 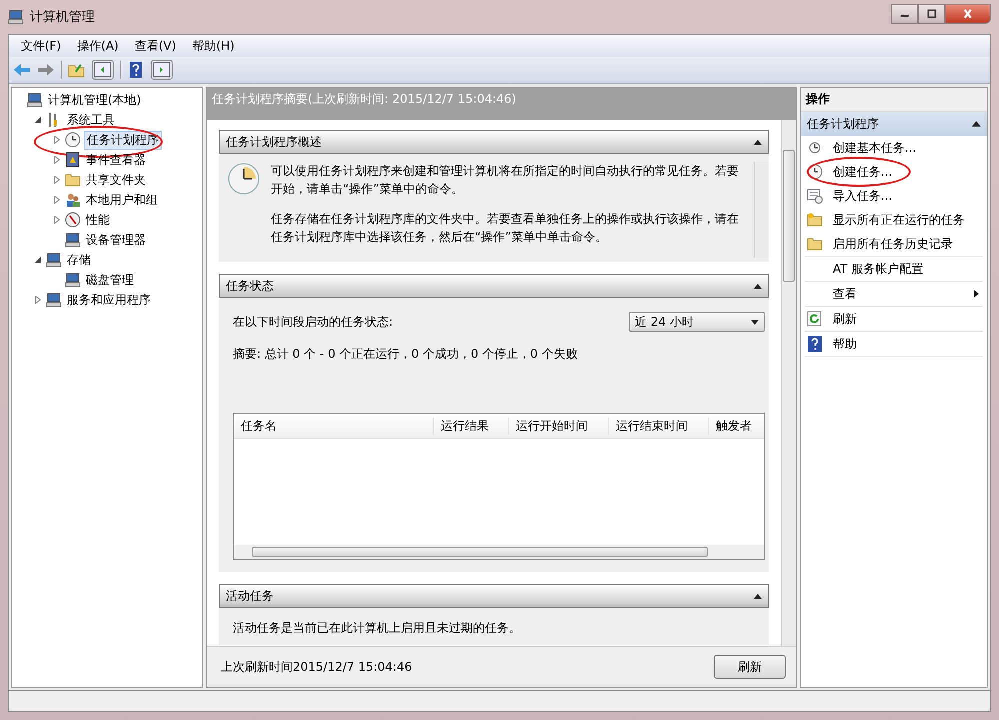 What do you see at coordinates (41, 46) in the screenshot?
I see `menu-item: 文件(F)` at bounding box center [41, 46].